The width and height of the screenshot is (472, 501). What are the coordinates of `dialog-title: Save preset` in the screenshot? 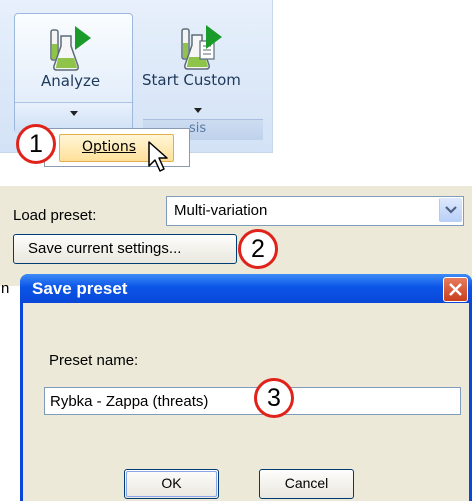 It's located at (80, 288).